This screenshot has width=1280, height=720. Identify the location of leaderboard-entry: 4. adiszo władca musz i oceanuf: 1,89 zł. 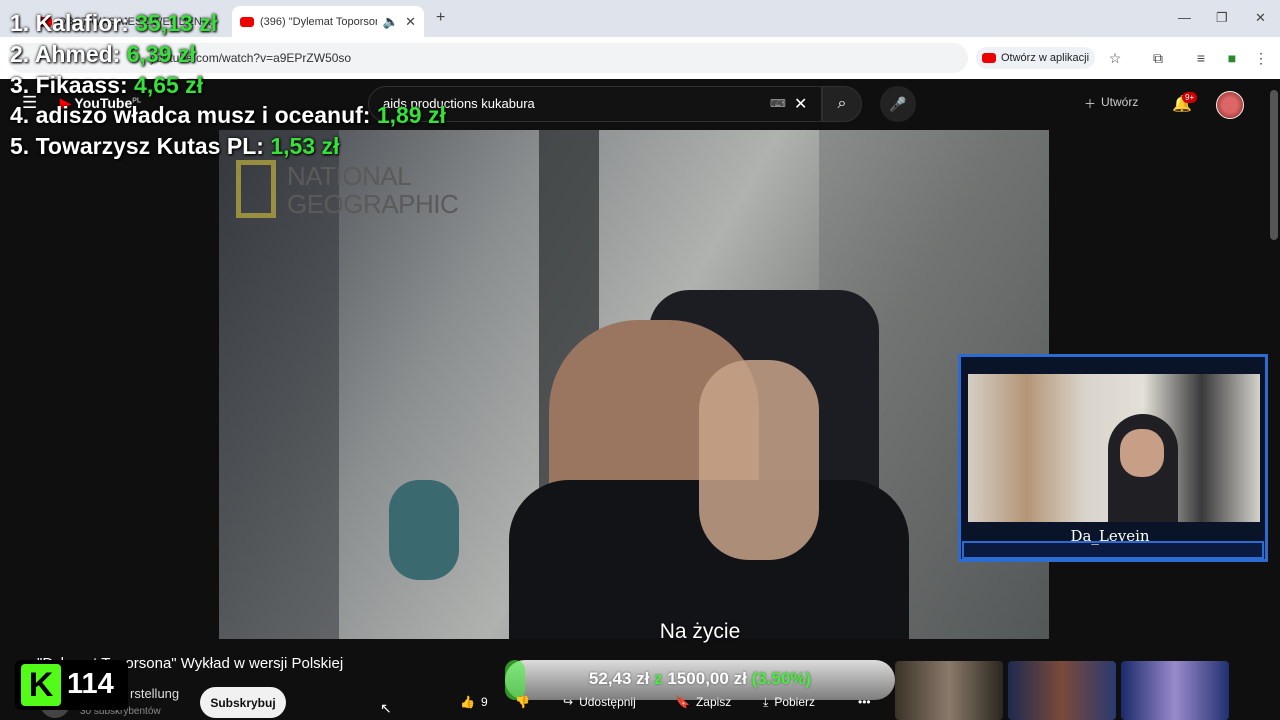
(228, 115).